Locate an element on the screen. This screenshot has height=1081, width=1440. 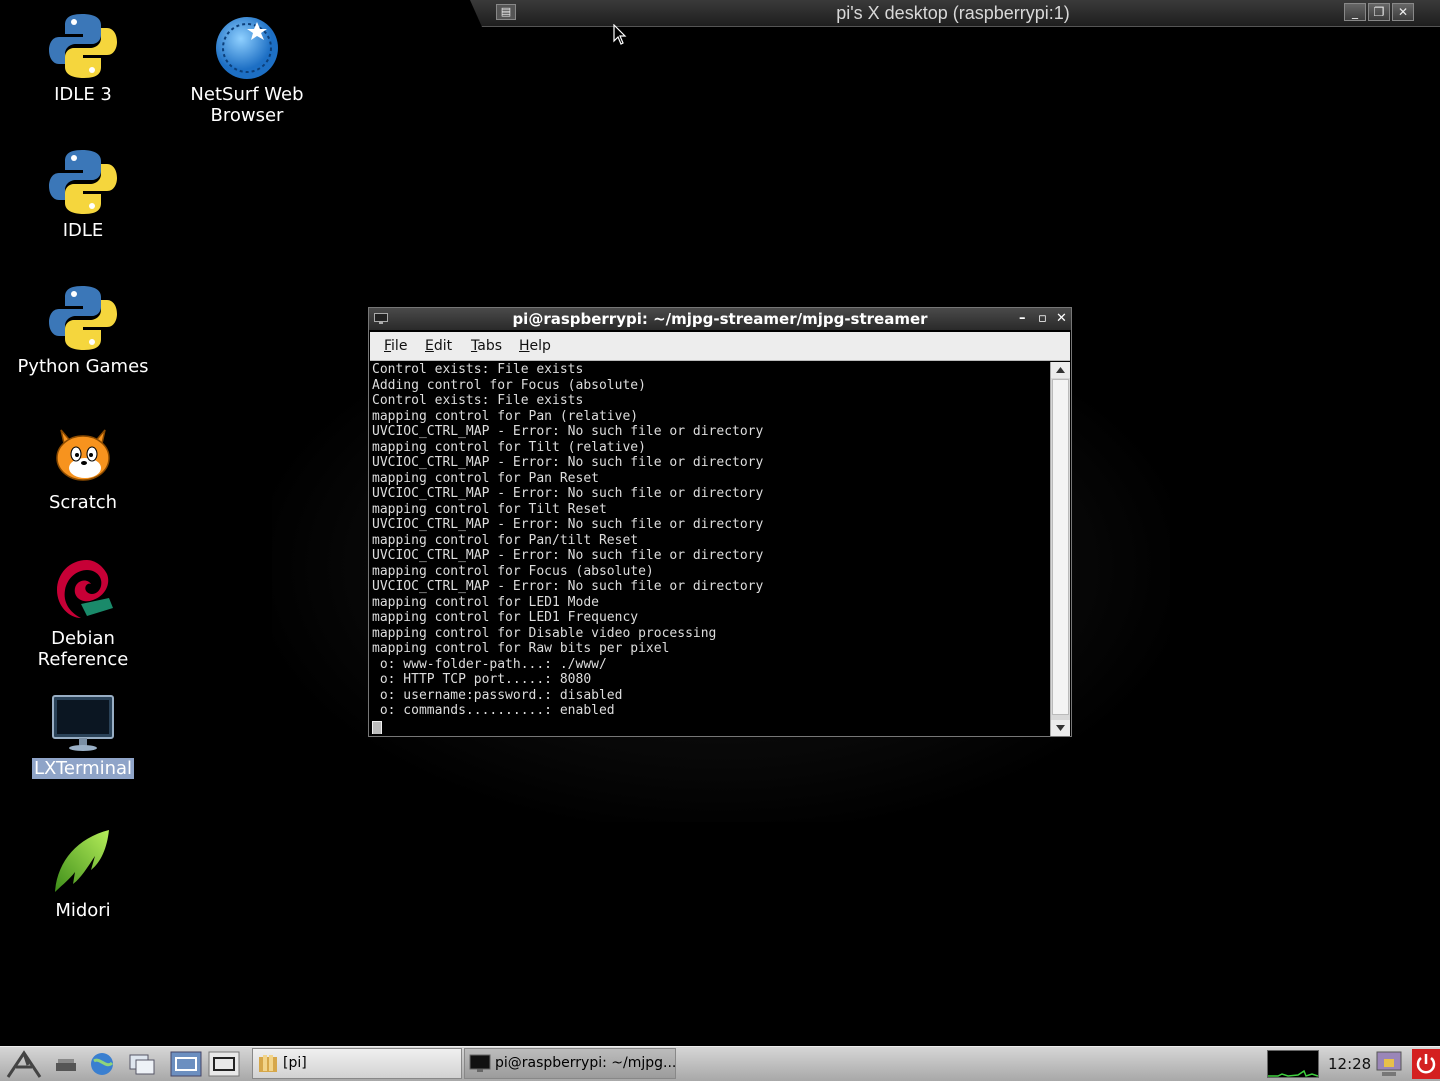
desktop-icon-scratch: Scratch is located at coordinates (83, 465).